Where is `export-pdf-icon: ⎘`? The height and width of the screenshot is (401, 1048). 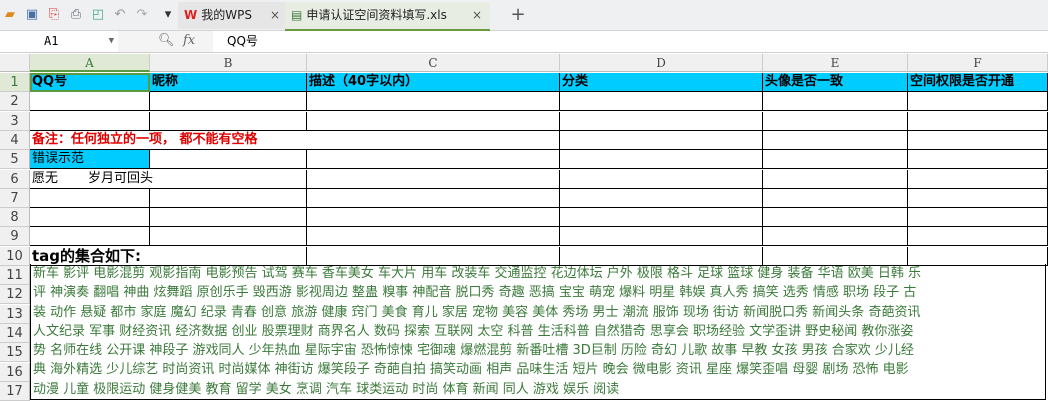 export-pdf-icon: ⎘ is located at coordinates (54, 15).